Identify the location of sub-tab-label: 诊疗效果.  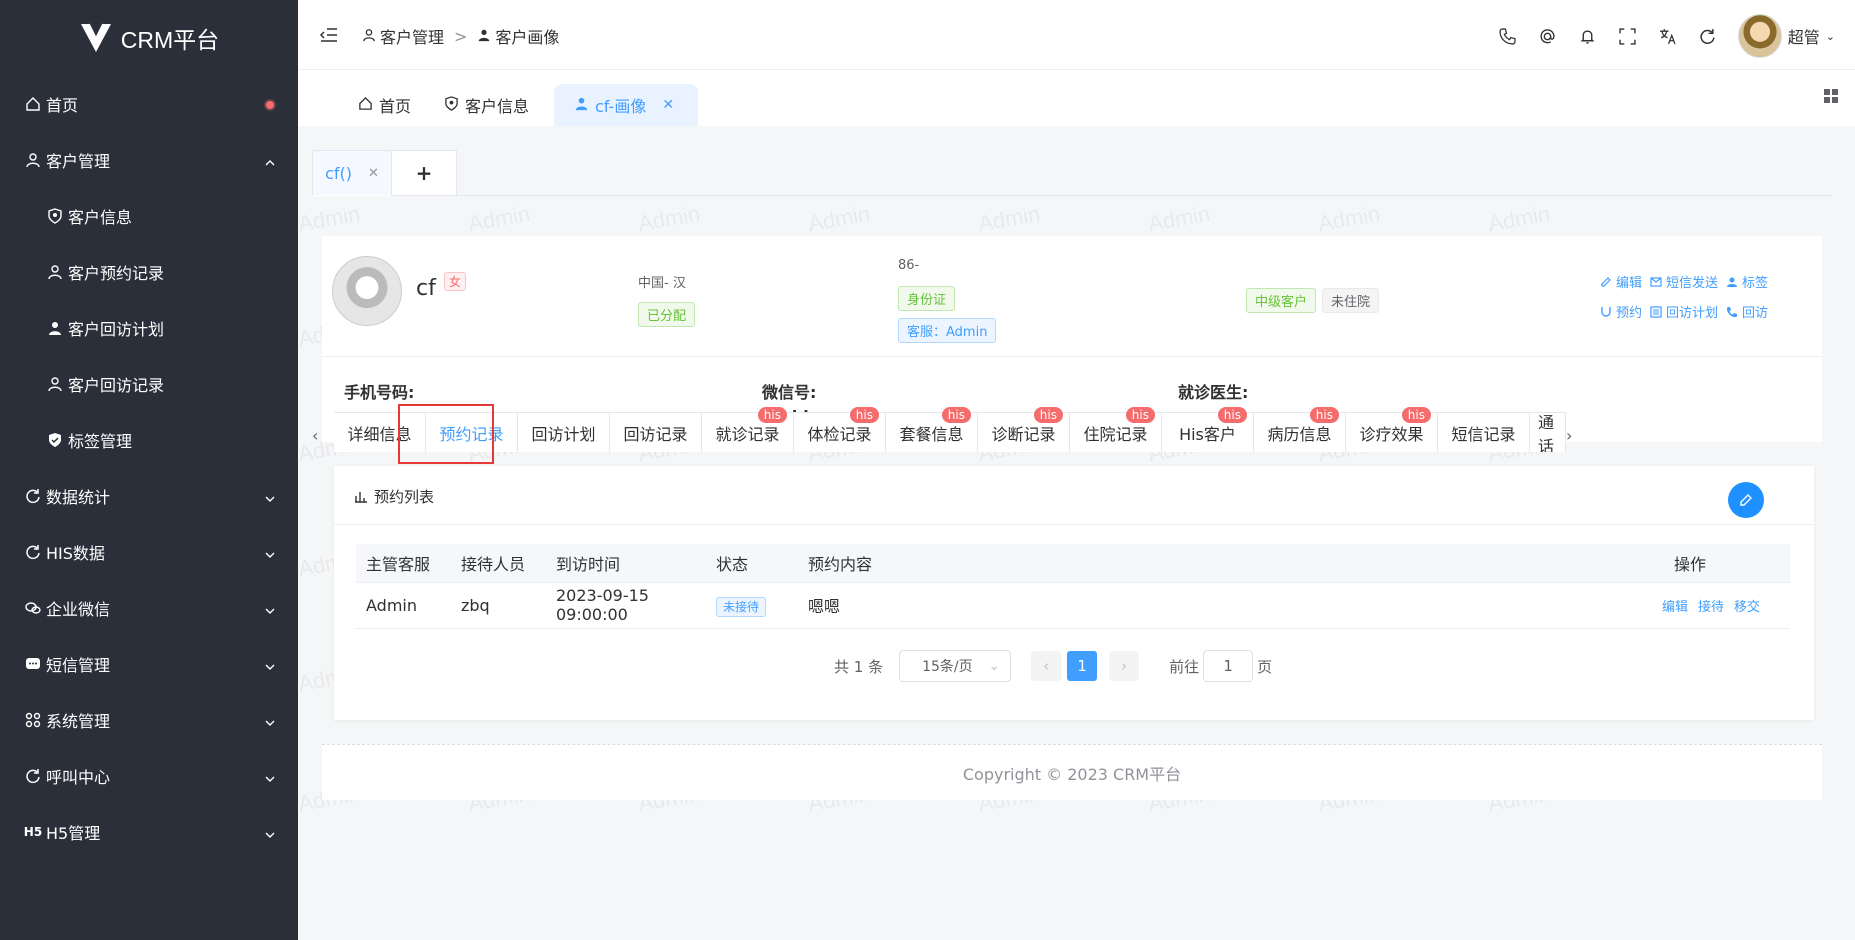
(1391, 434).